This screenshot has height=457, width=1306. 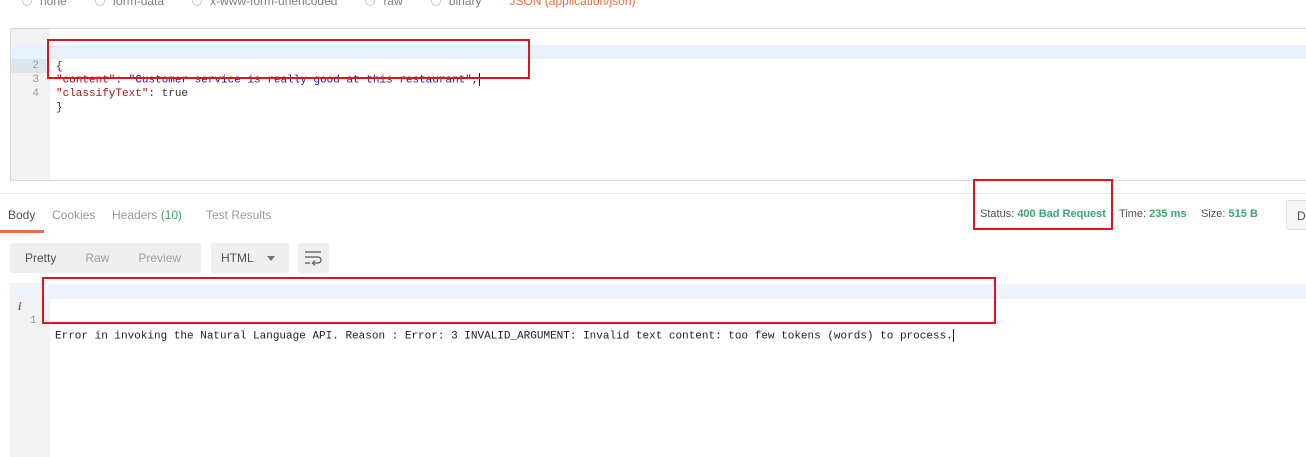 I want to click on time-indicator: Time: 235 ms, so click(x=1153, y=214).